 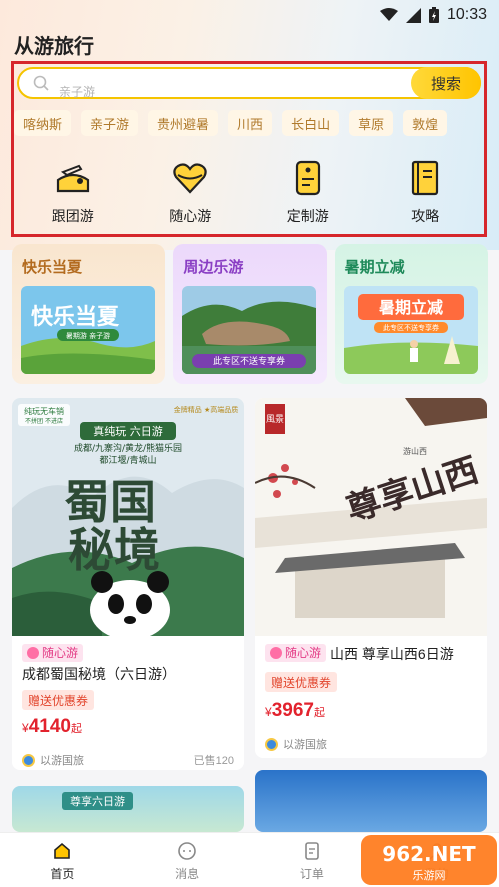 What do you see at coordinates (114, 550) in the screenshot?
I see `poster-title-line2: 秘境` at bounding box center [114, 550].